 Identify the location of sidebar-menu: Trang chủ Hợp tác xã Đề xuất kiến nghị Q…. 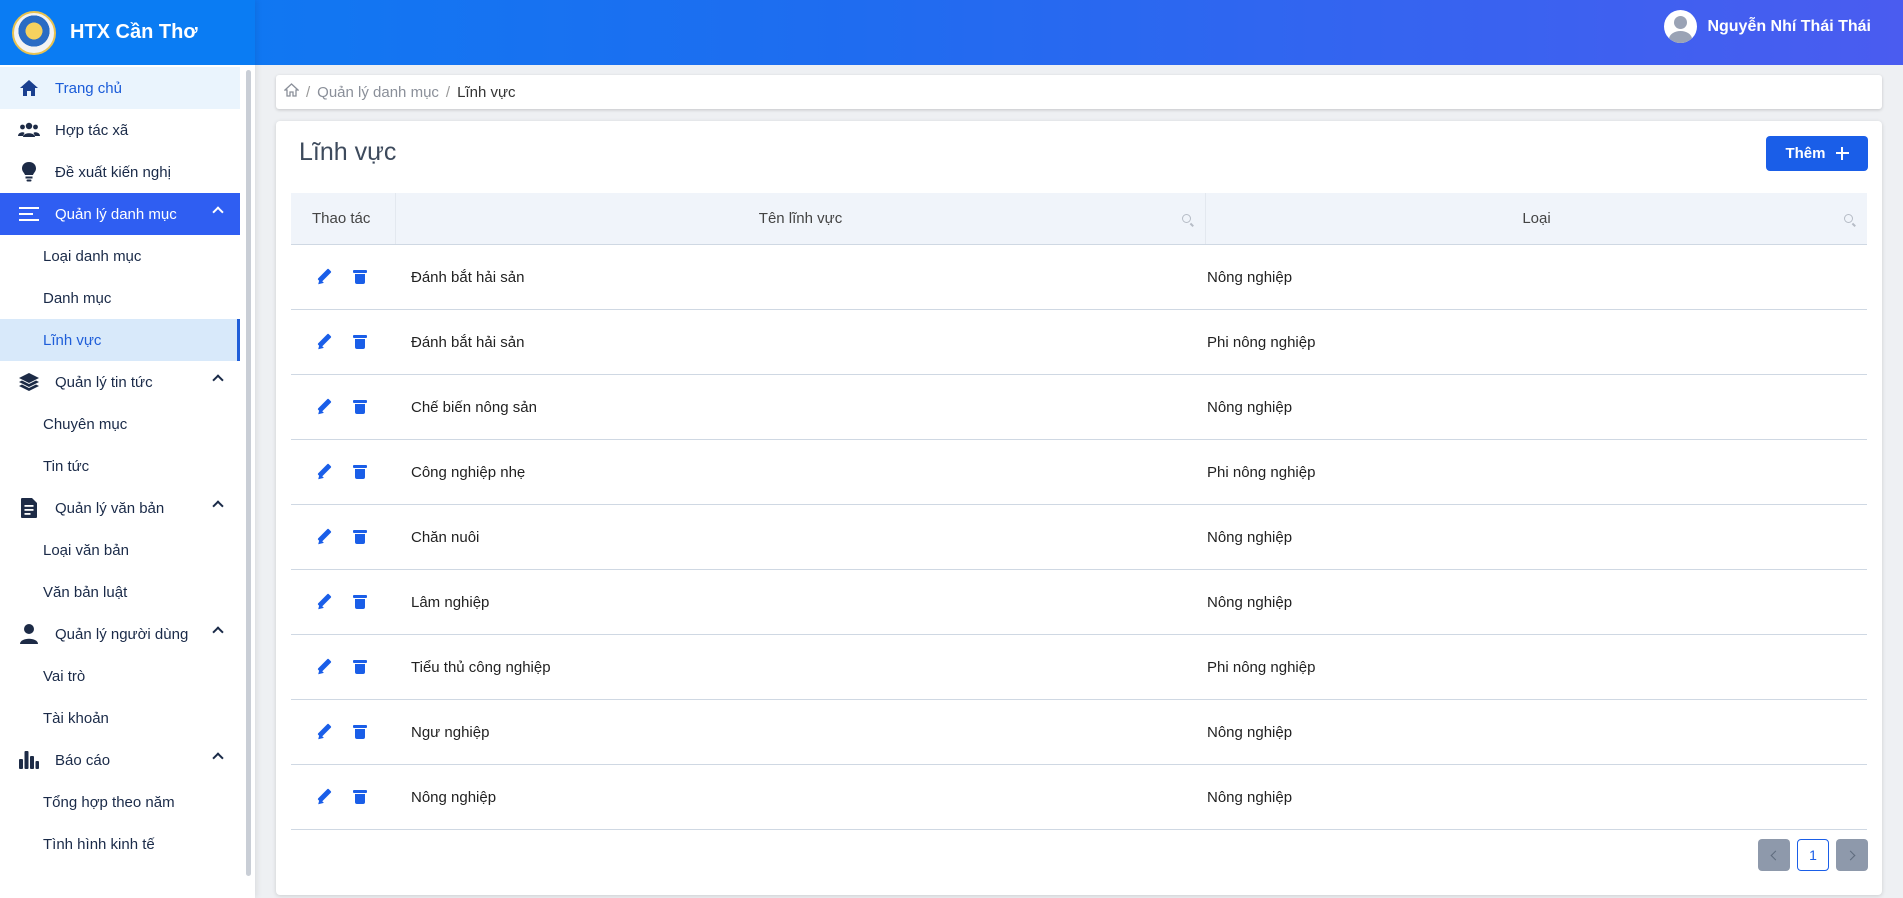
(120, 466).